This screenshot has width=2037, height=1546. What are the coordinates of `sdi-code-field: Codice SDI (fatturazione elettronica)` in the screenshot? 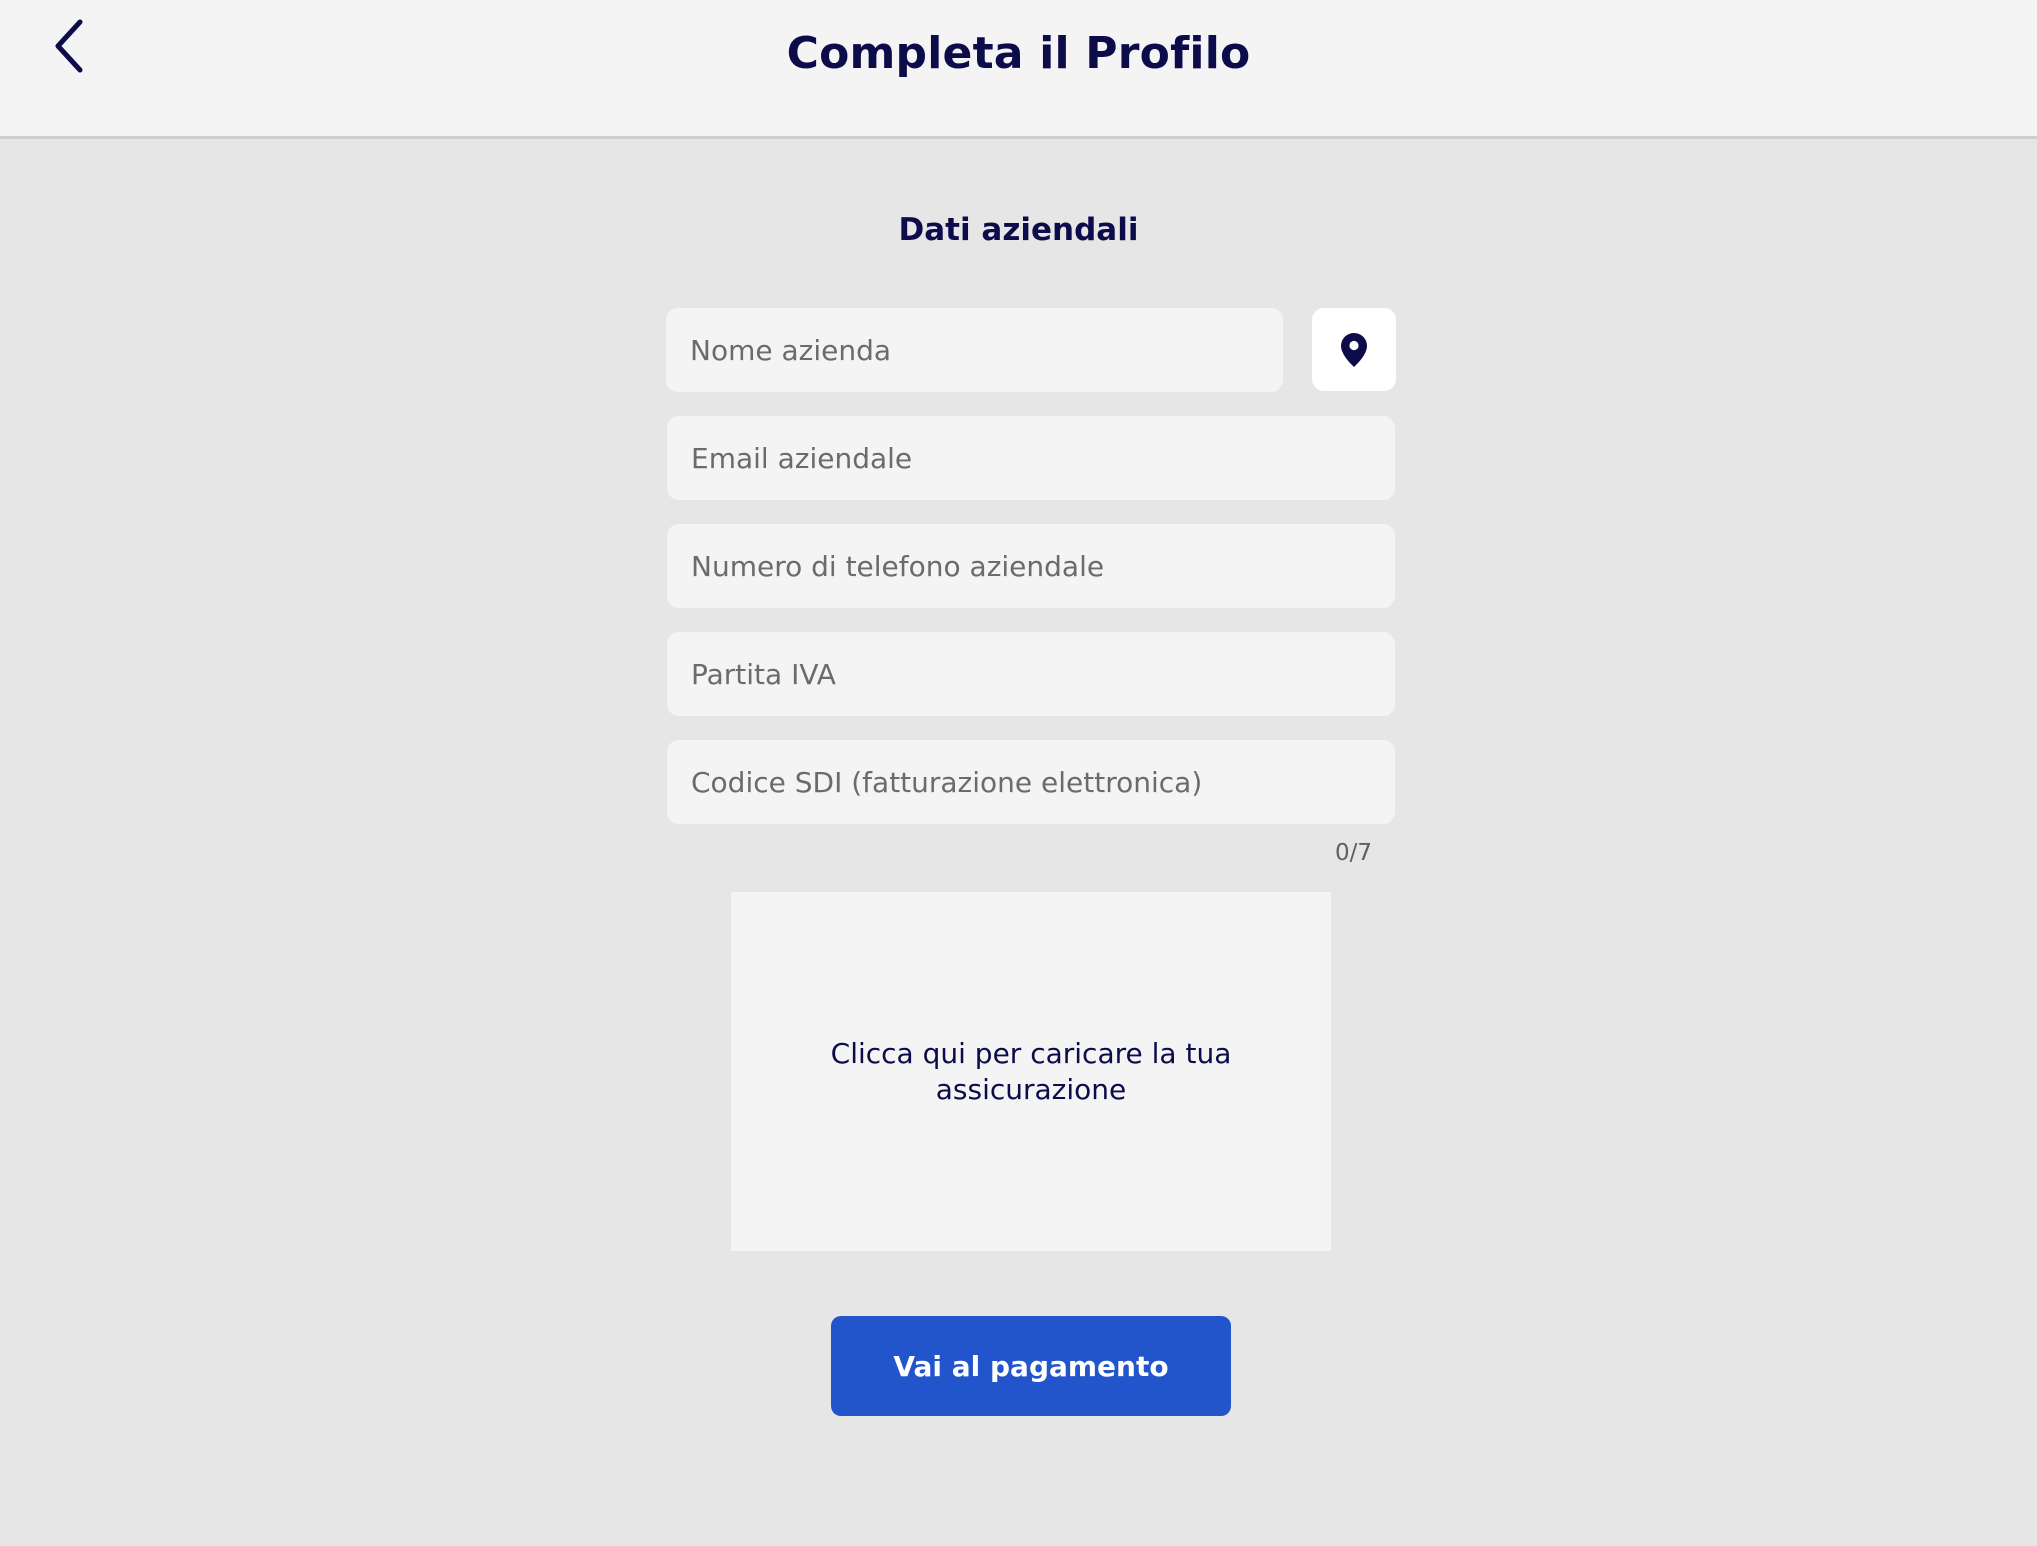 It's located at (1031, 782).